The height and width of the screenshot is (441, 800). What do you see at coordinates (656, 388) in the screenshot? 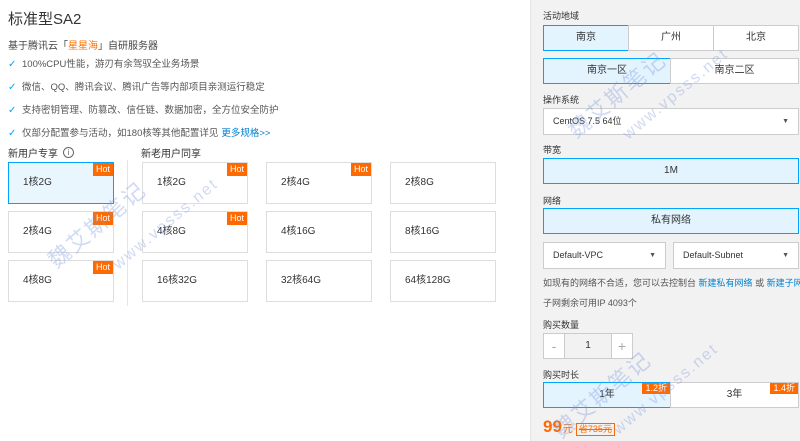
I see `discount-badge: 1.2折` at bounding box center [656, 388].